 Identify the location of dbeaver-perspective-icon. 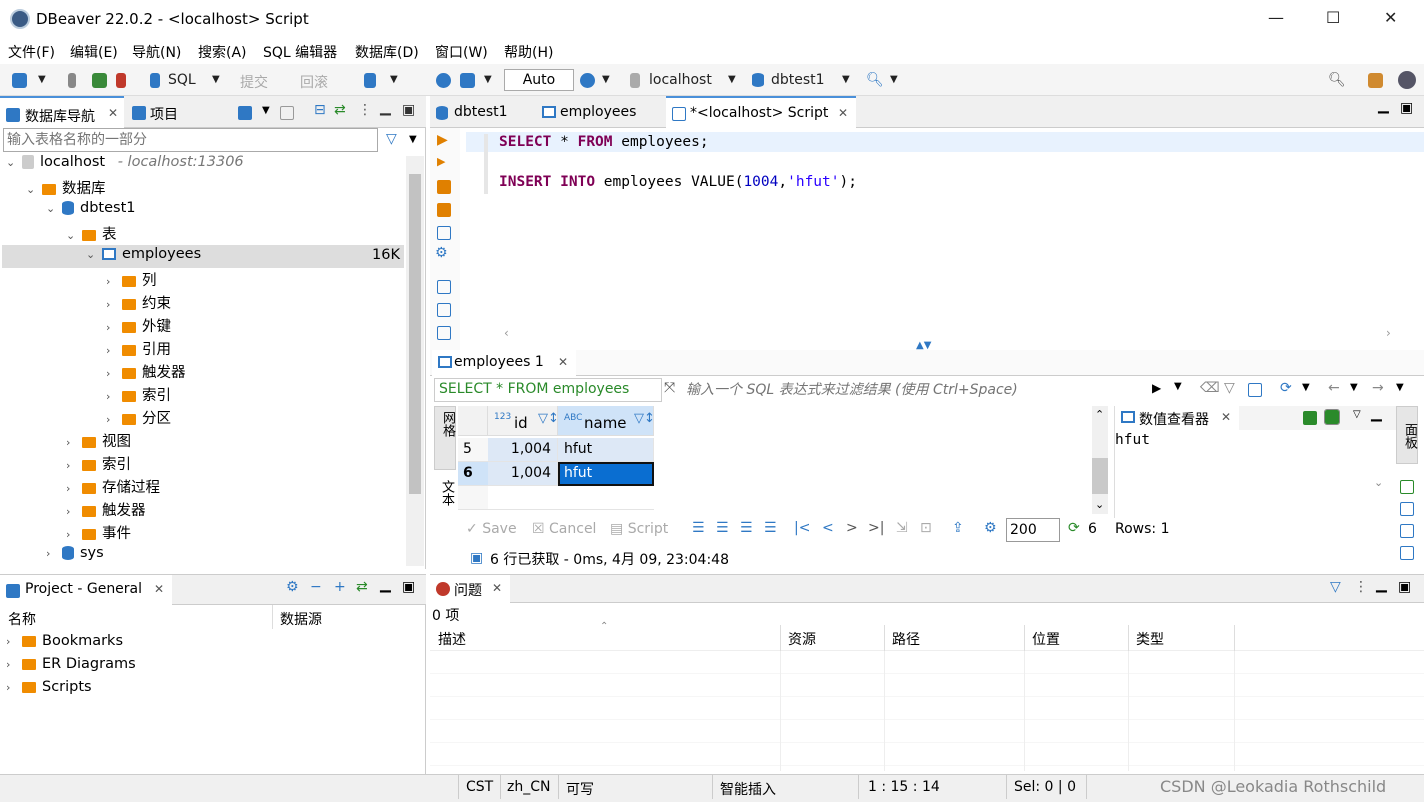
(1407, 80).